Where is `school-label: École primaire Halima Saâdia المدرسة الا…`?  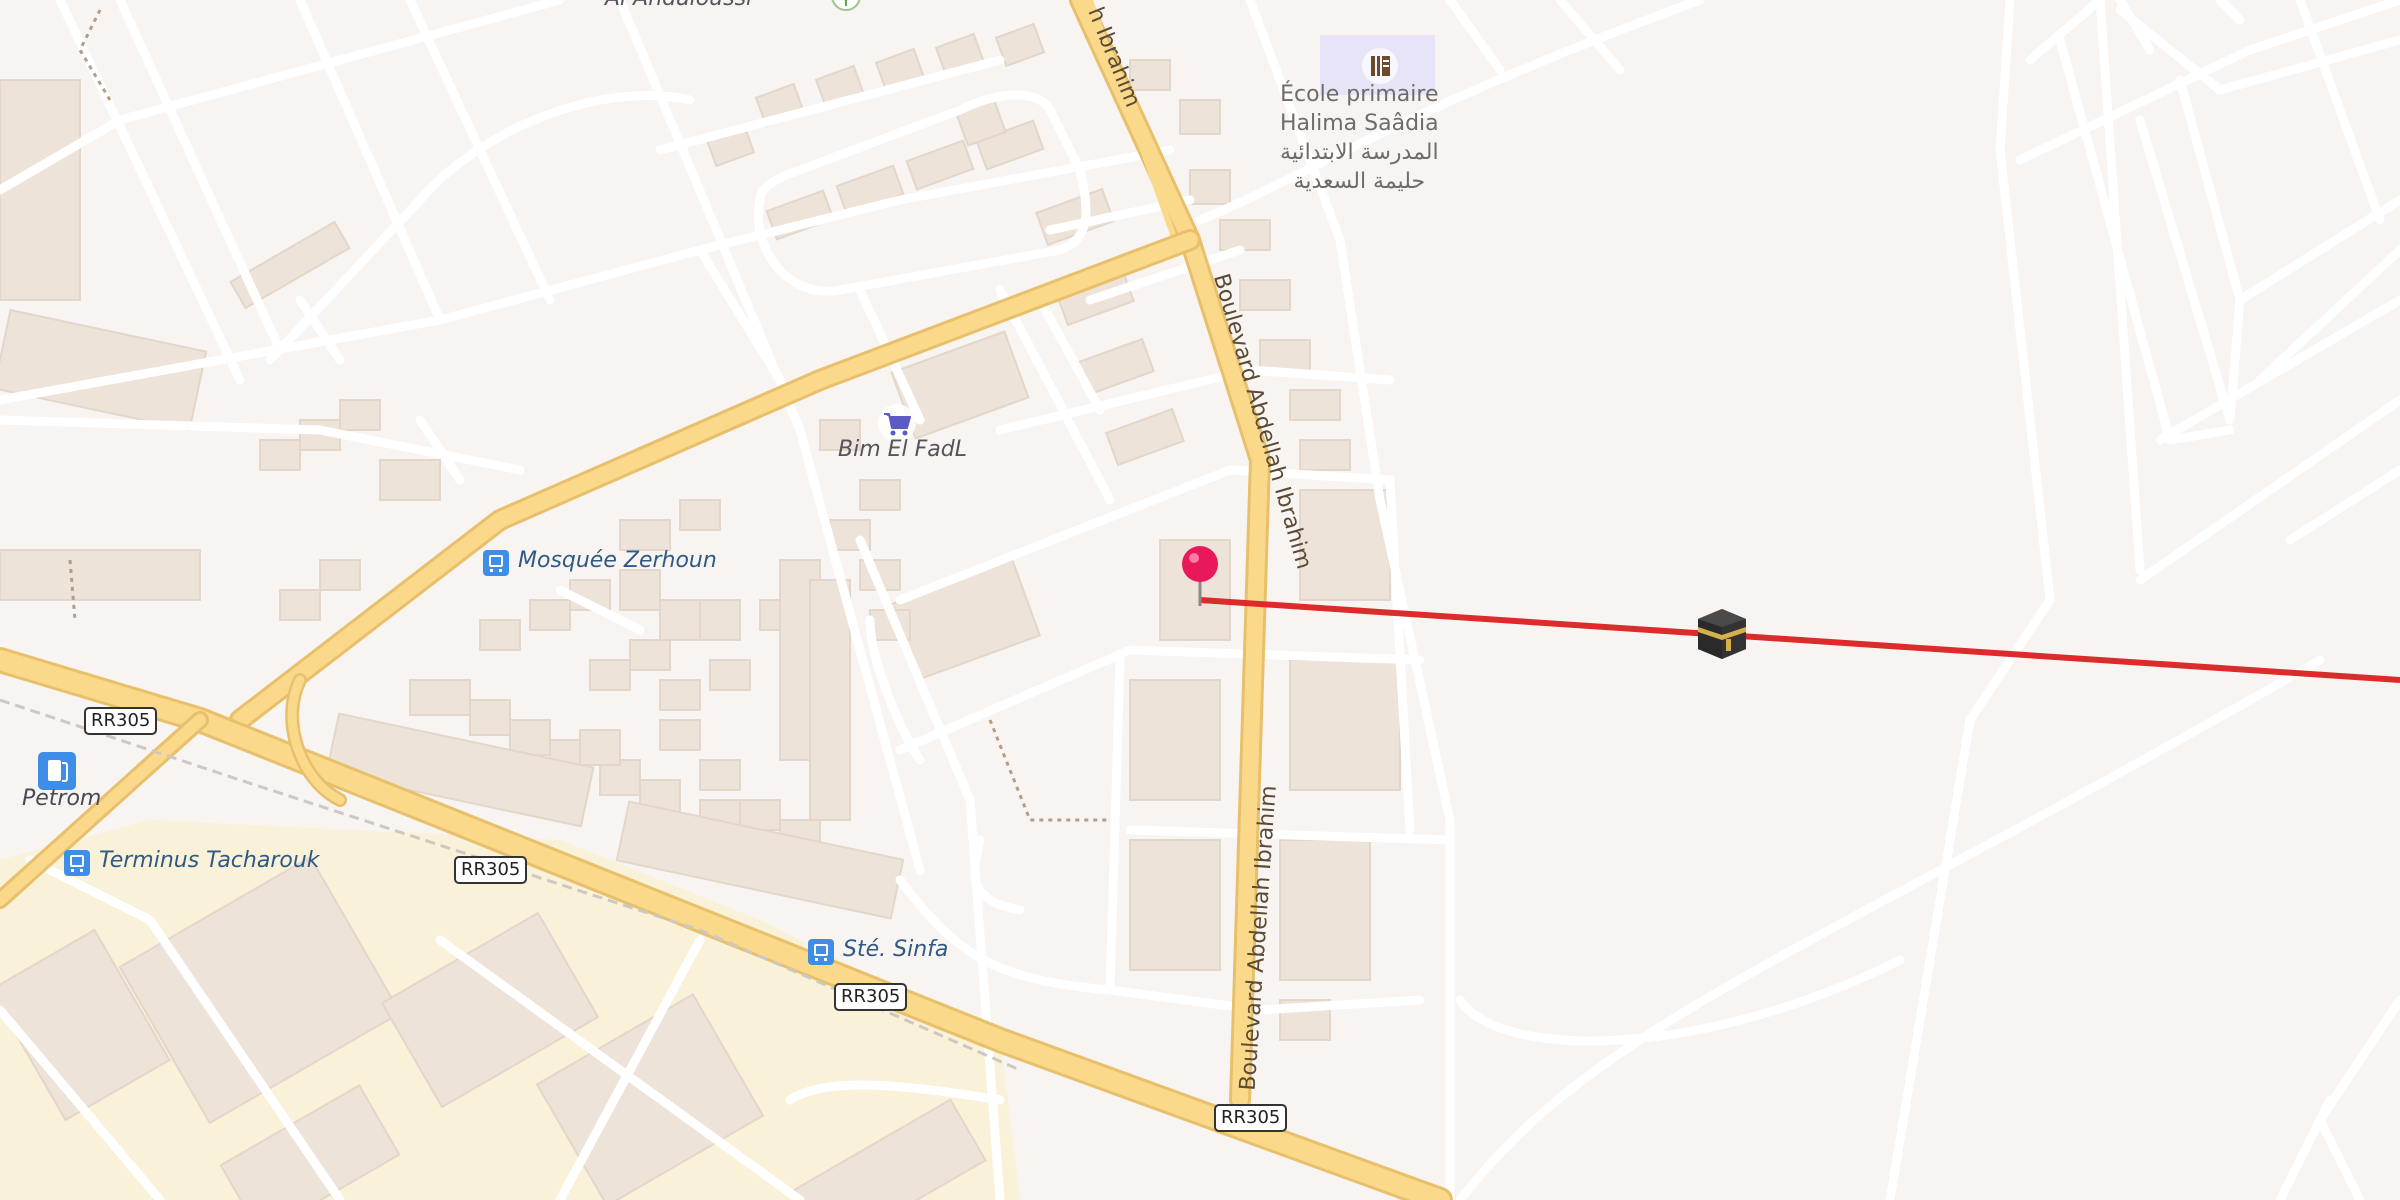
school-label: École primaire Halima Saâdia المدرسة الا… is located at coordinates (1359, 138).